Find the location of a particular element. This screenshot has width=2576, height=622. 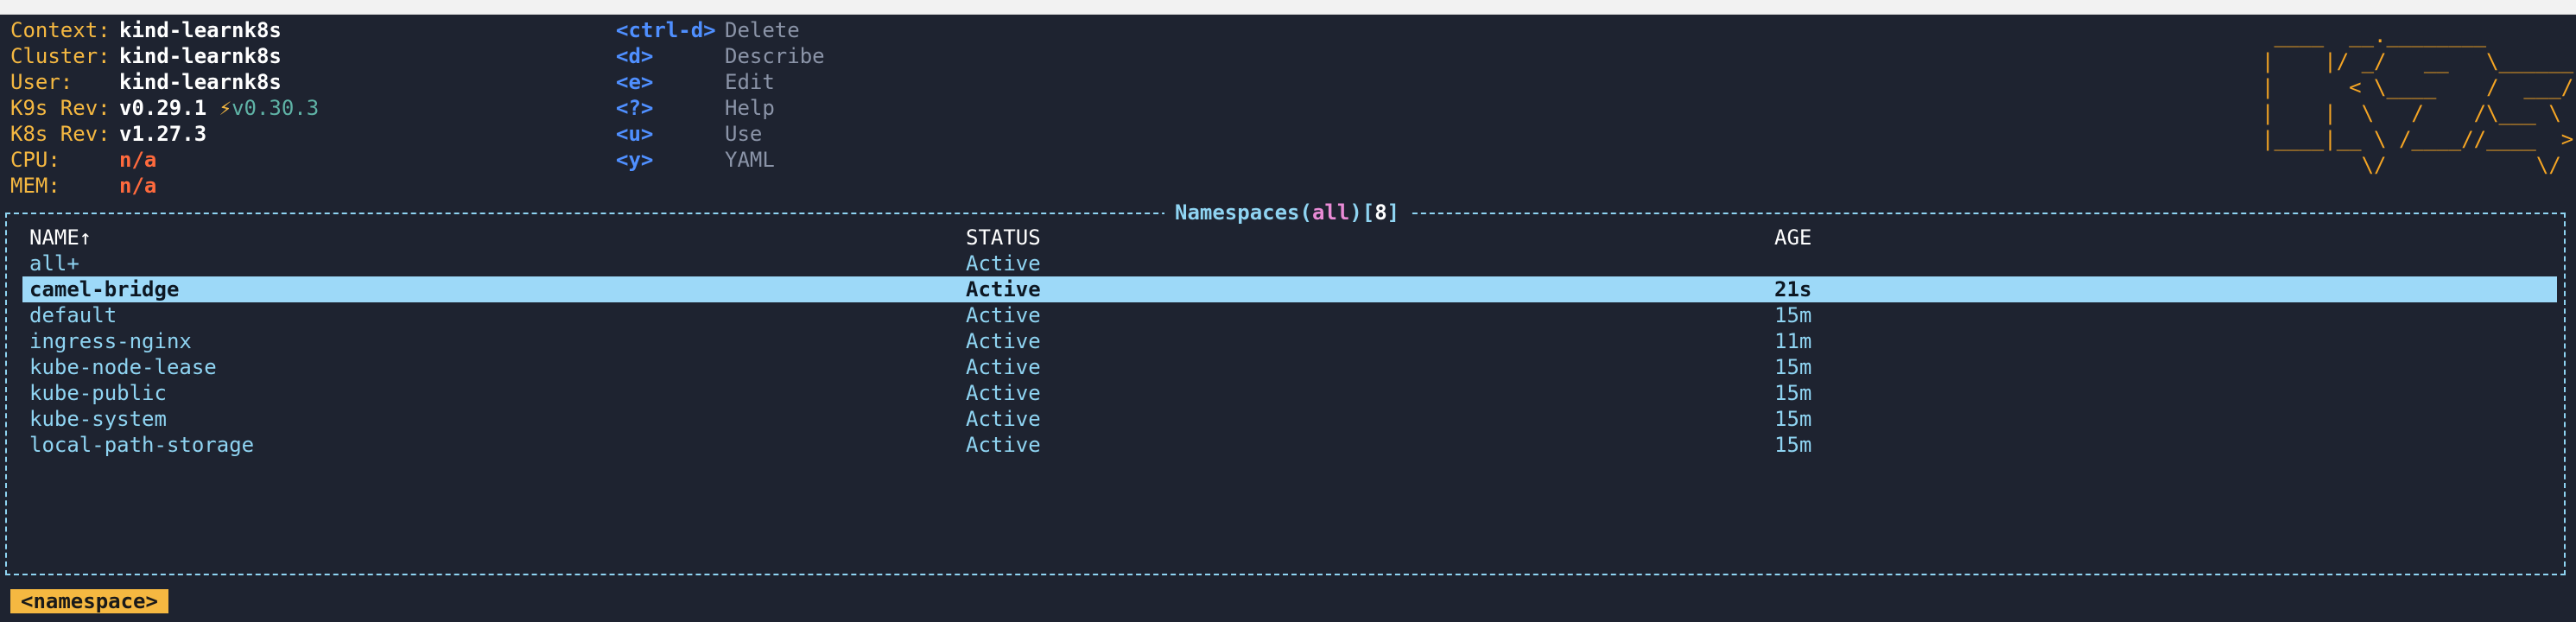

info-value: v1.27.3 is located at coordinates (163, 134).